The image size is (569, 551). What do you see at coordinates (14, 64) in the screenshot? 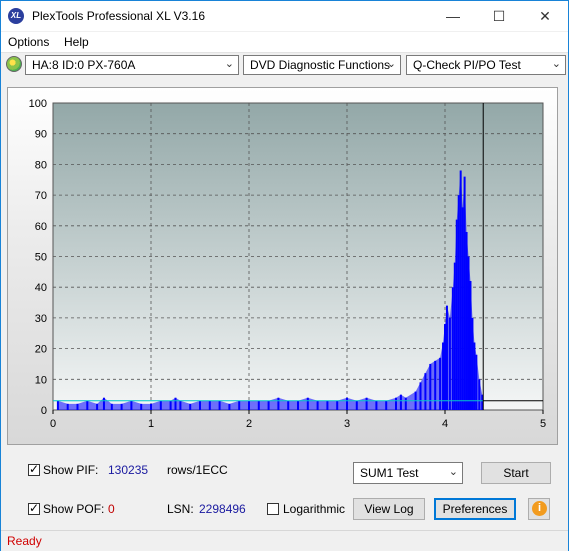
I see `drive-status-icon` at bounding box center [14, 64].